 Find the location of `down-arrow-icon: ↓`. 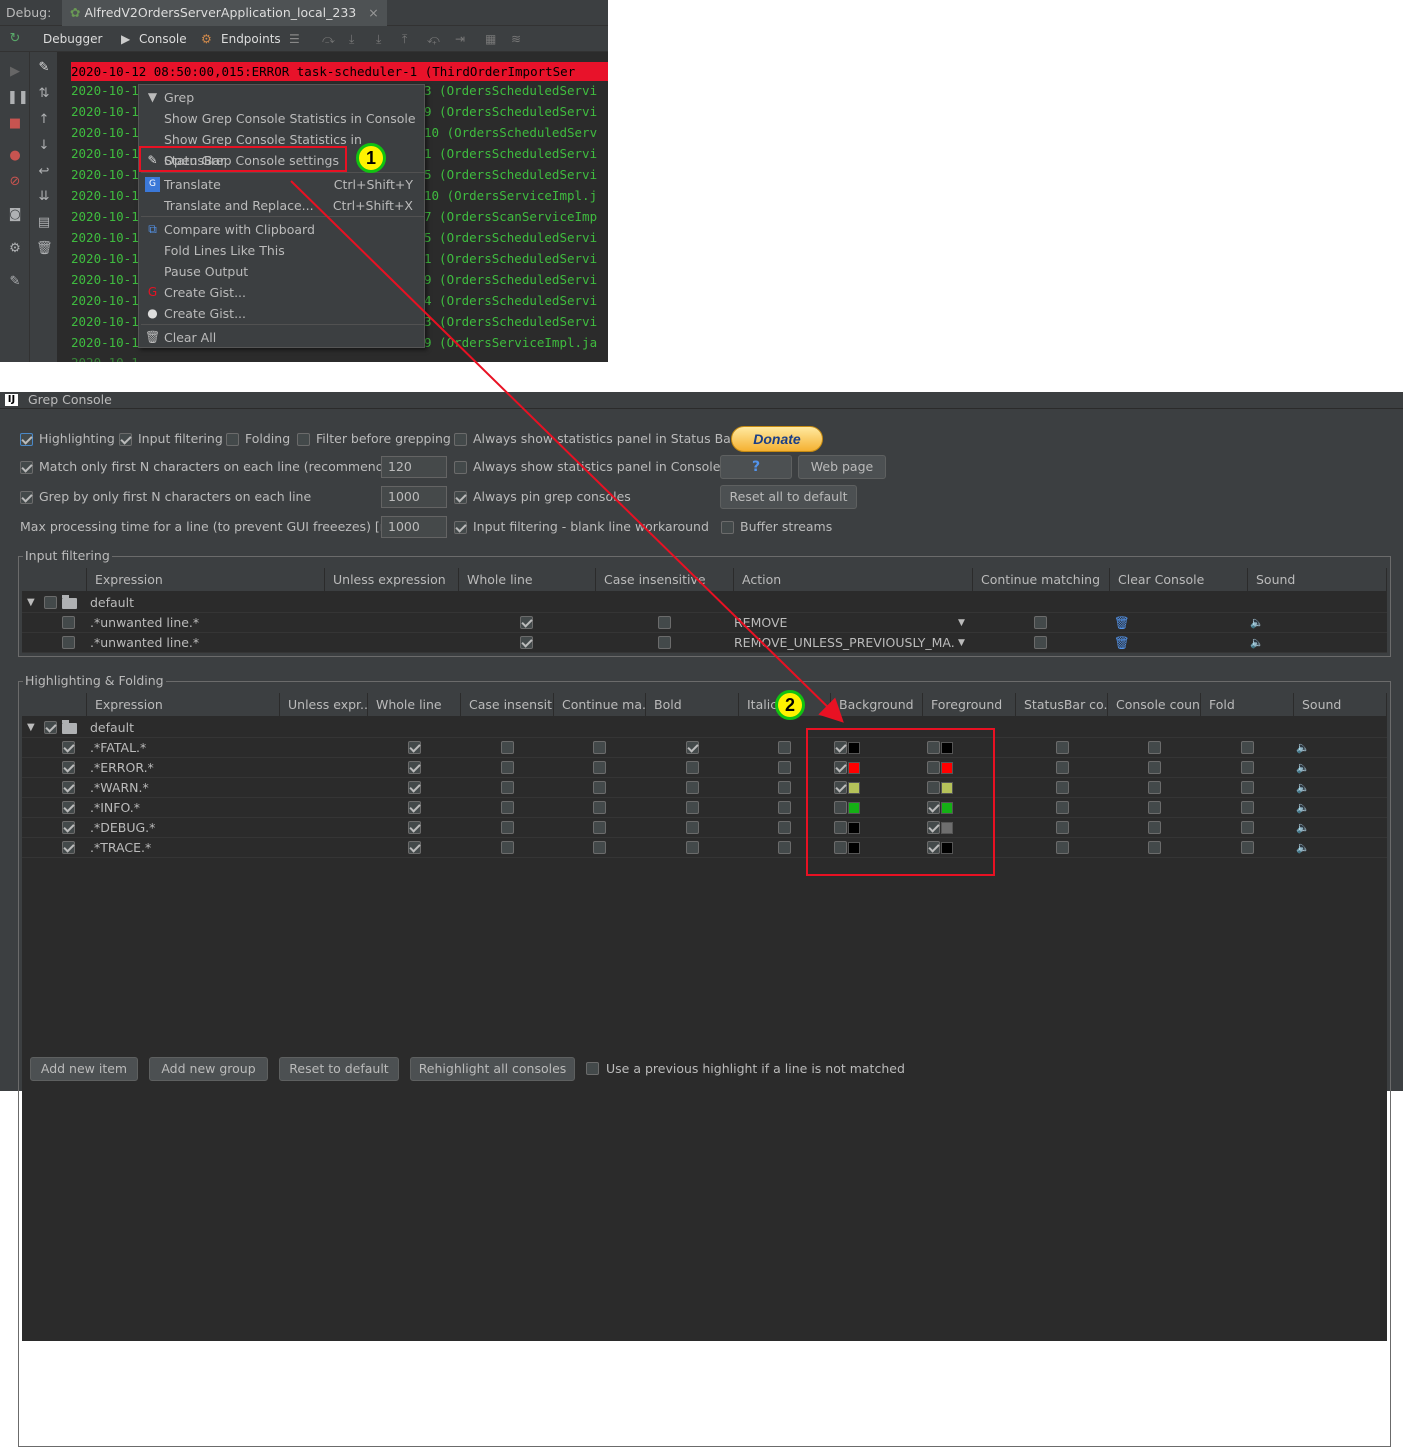

down-arrow-icon: ↓ is located at coordinates (44, 146).